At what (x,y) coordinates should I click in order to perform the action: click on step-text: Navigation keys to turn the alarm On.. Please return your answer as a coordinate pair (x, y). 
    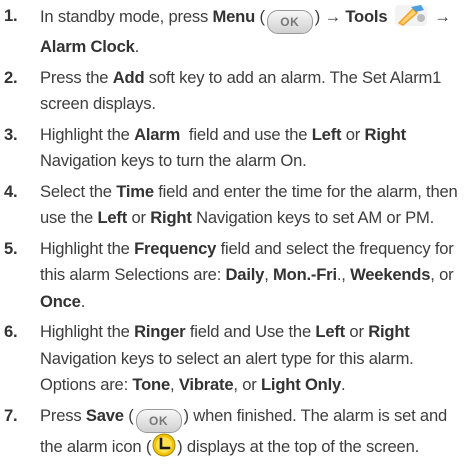
    Looking at the image, I should click on (173, 160).